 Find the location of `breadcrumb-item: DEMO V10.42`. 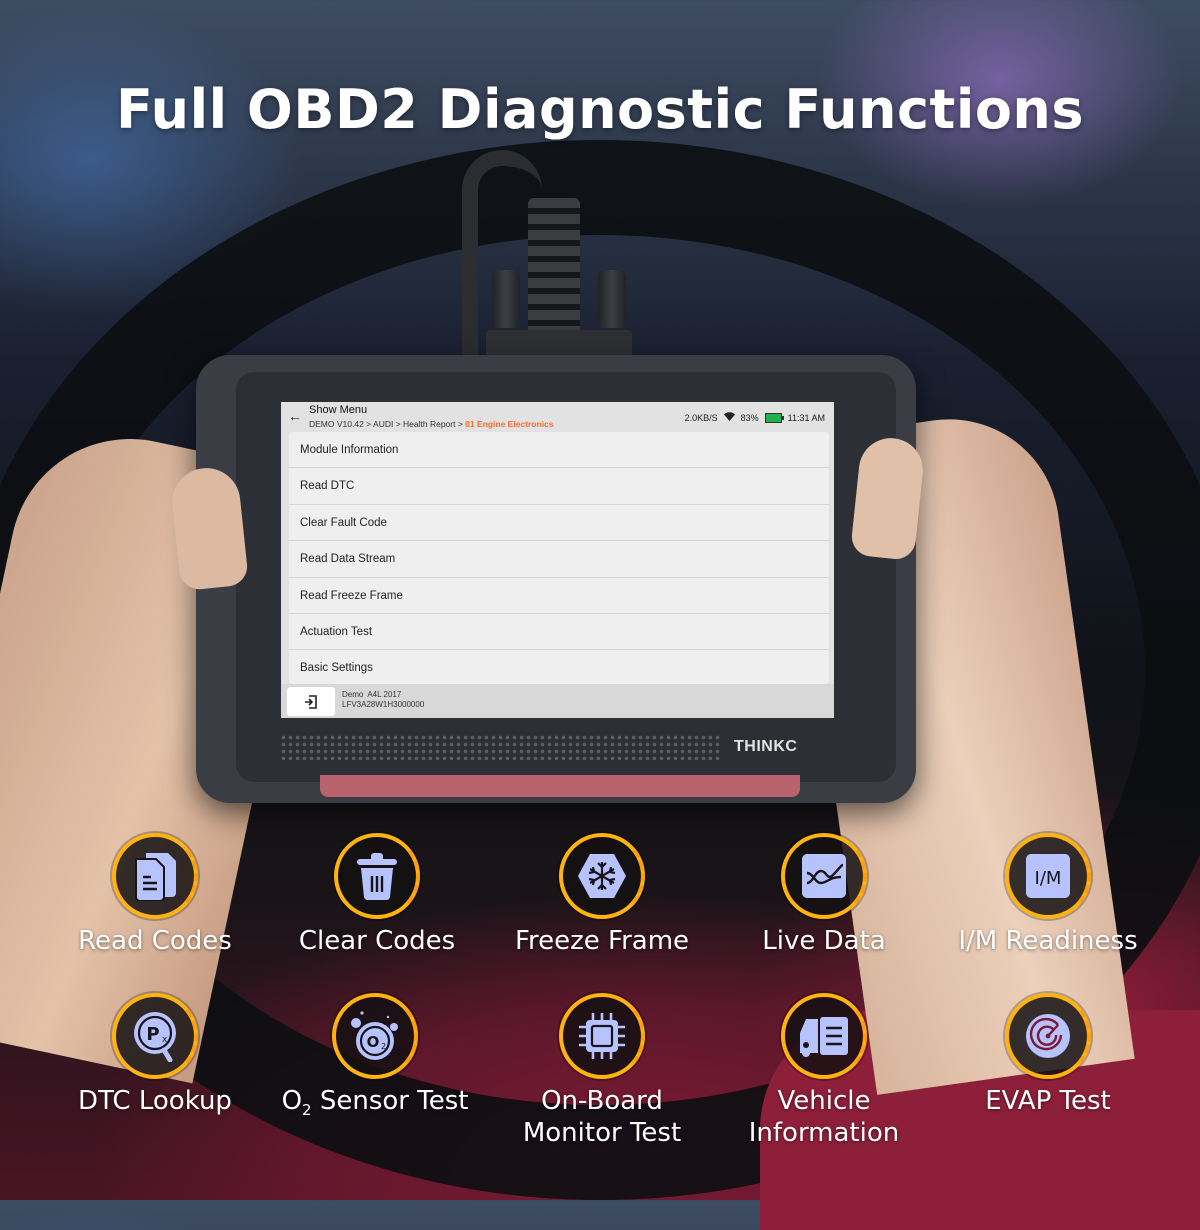

breadcrumb-item: DEMO V10.42 is located at coordinates (336, 424).